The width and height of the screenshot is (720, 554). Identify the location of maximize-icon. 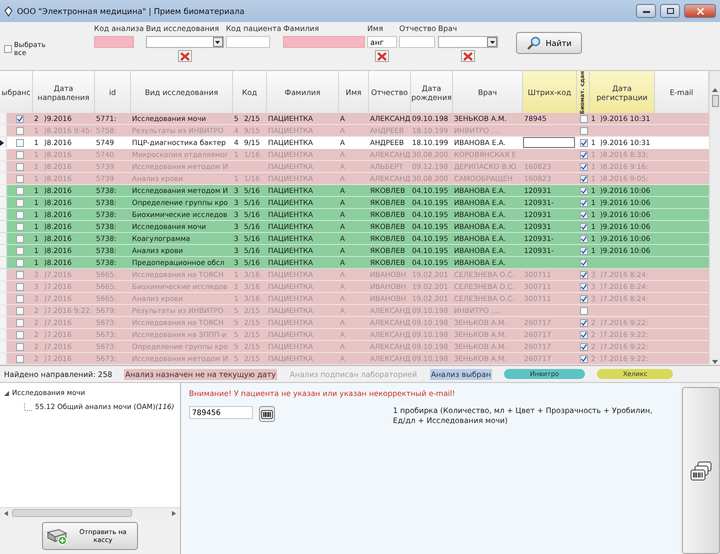
(670, 11).